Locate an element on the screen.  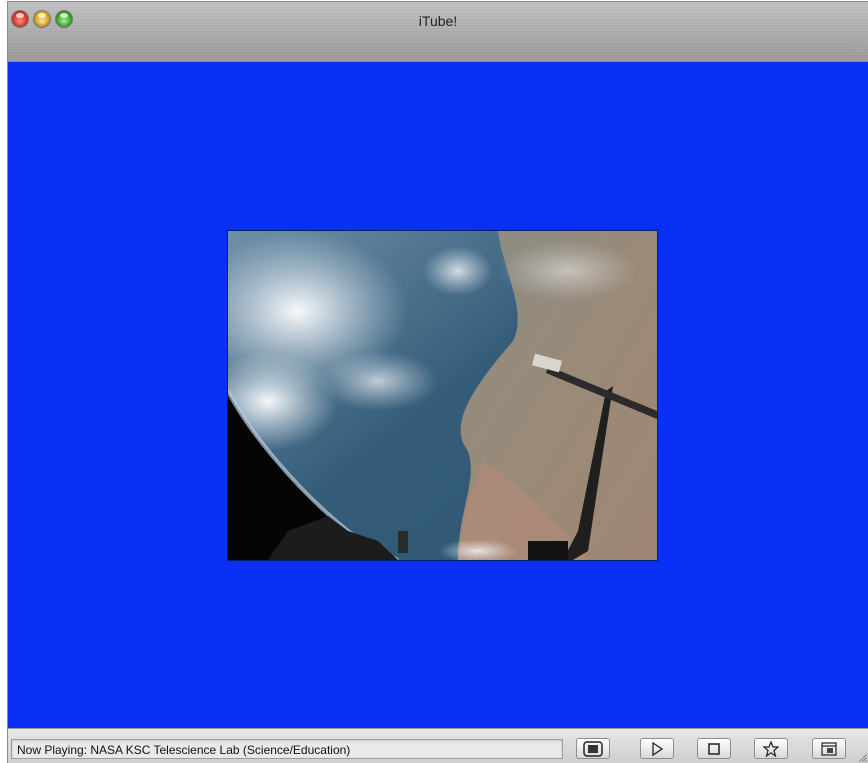
window-icon is located at coordinates (829, 748).